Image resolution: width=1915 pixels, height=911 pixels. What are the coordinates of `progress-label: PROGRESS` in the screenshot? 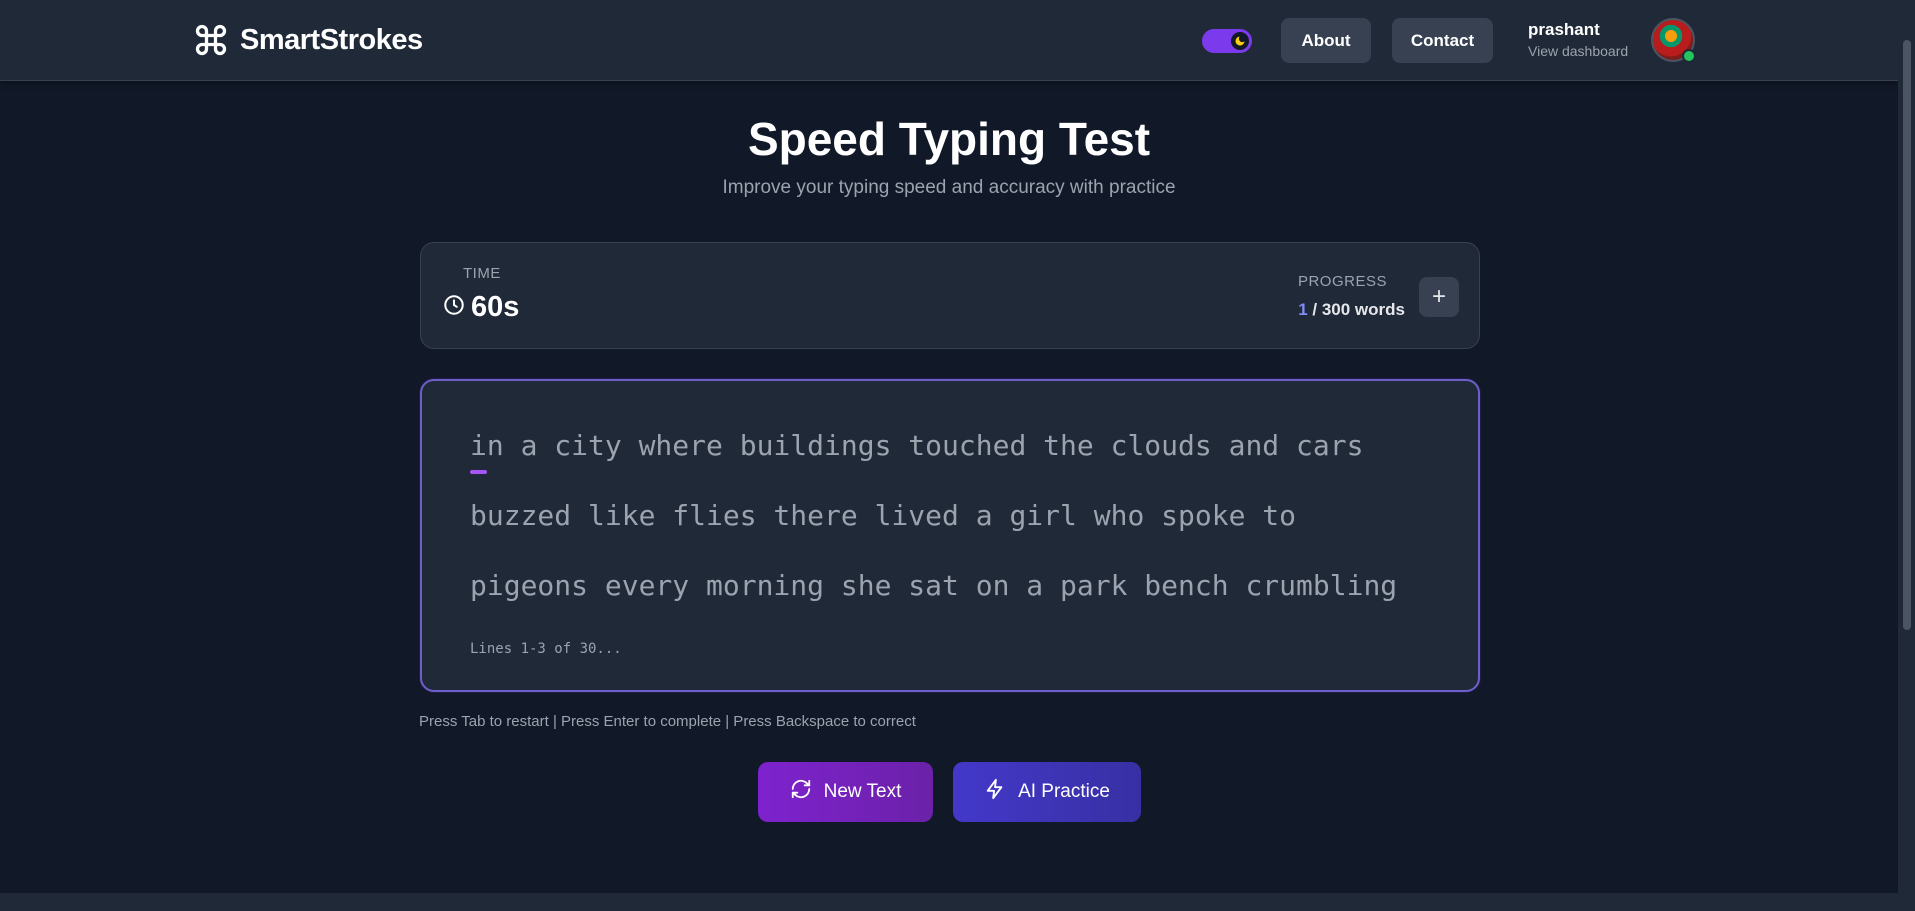 It's located at (1342, 281).